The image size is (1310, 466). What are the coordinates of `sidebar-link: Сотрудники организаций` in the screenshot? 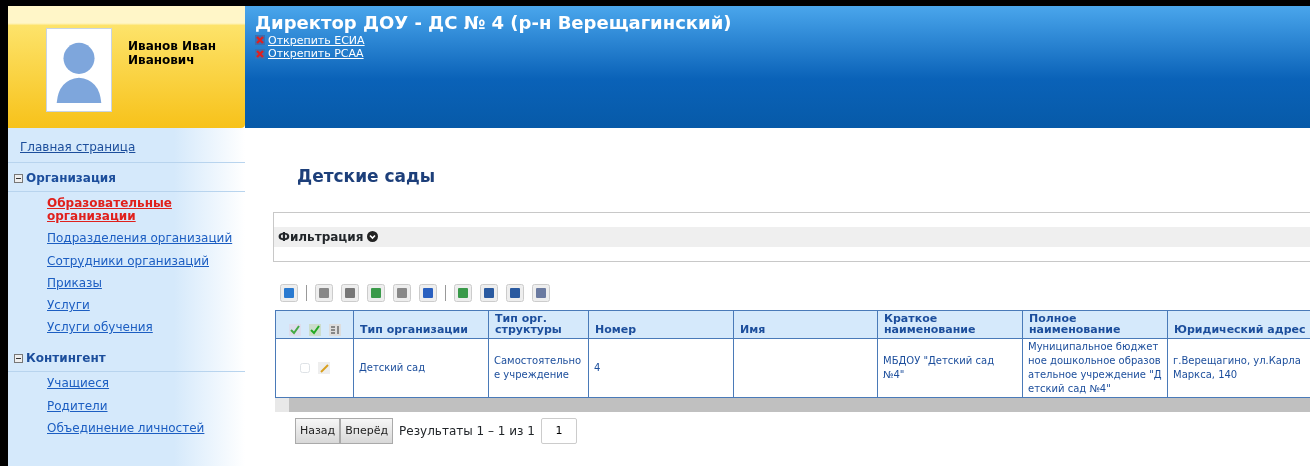 It's located at (126, 261).